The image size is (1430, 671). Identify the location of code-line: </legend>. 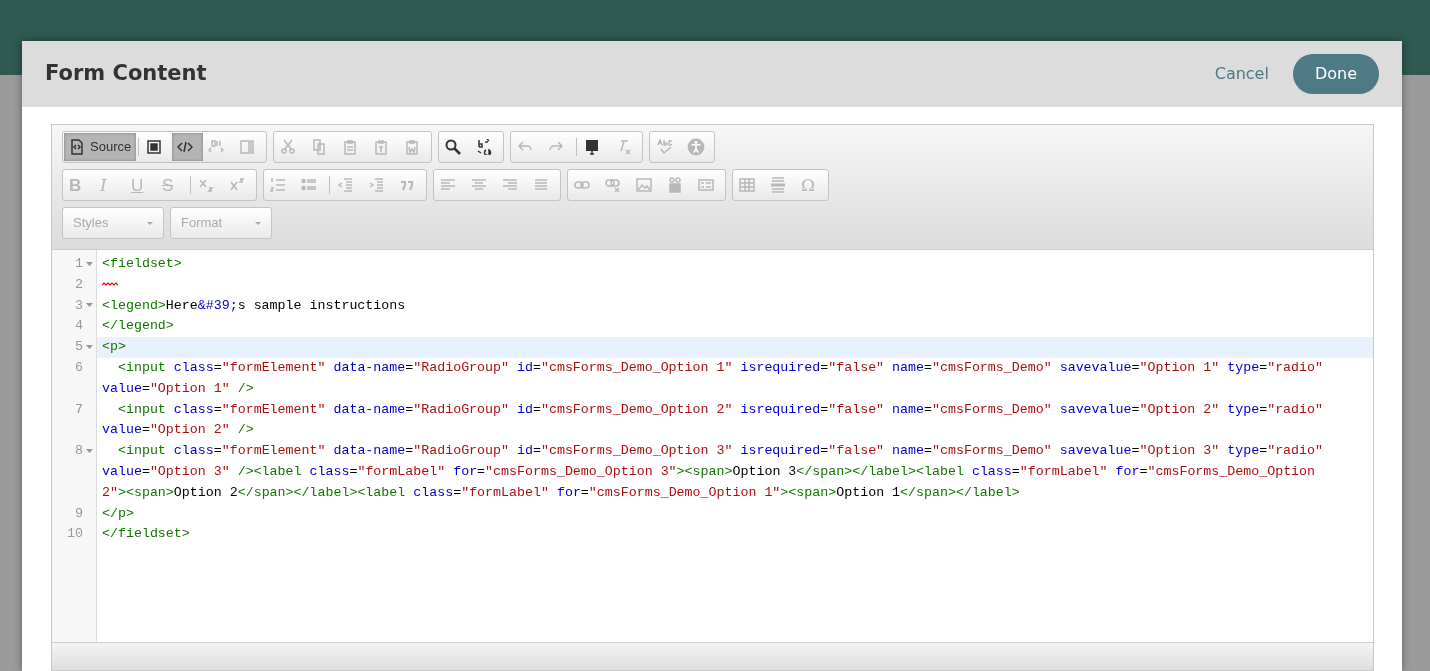
(138, 326).